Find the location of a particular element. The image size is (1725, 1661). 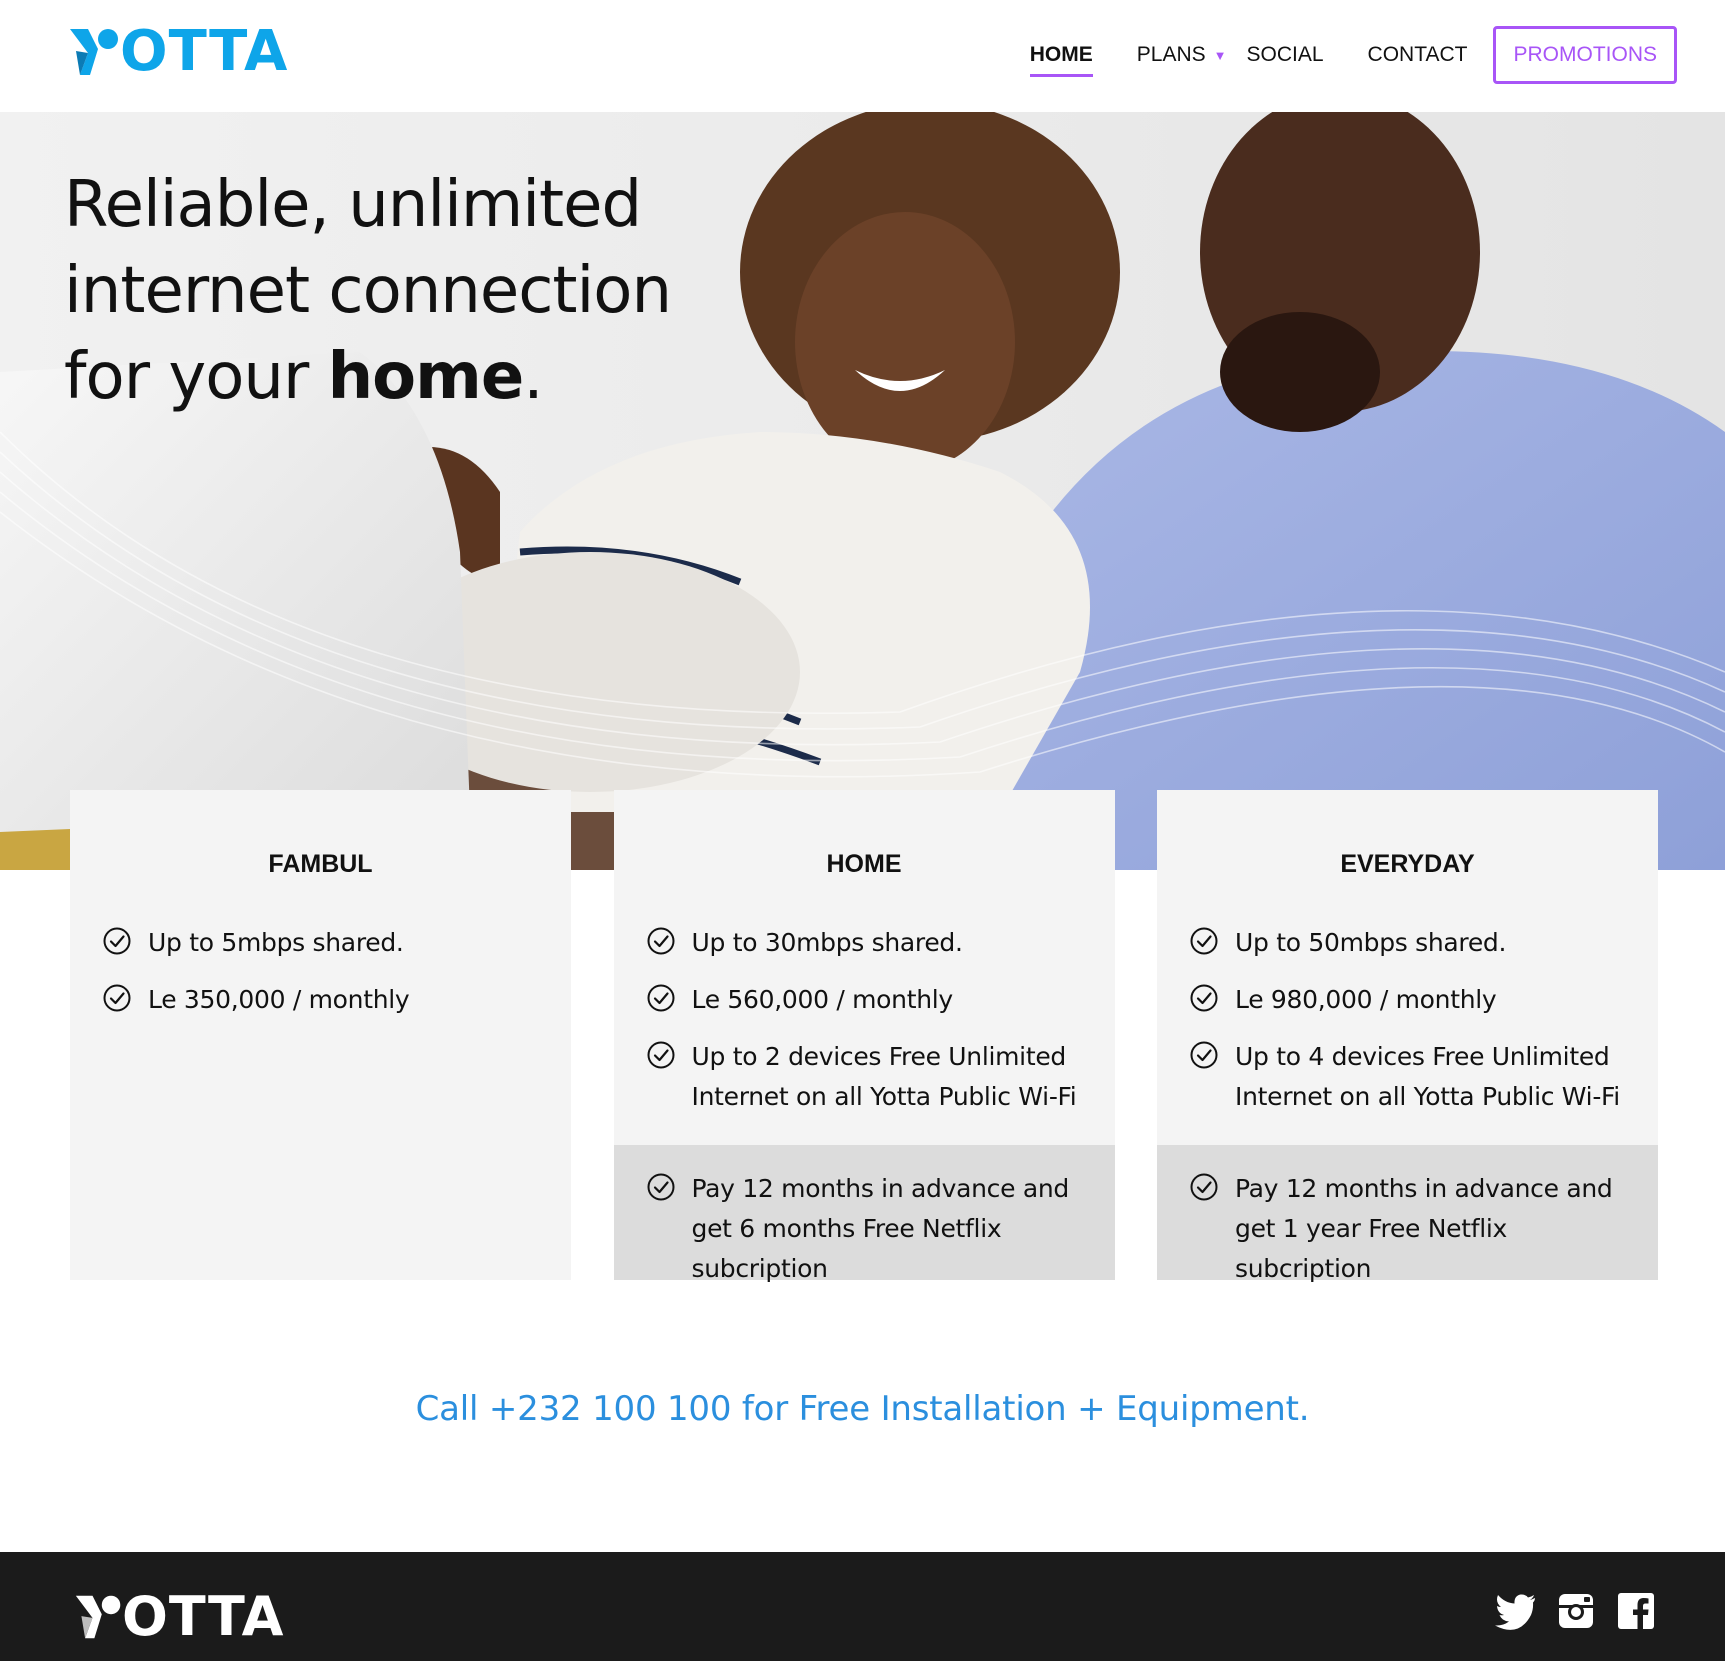

nav-social: SOCIAL is located at coordinates (1285, 55).